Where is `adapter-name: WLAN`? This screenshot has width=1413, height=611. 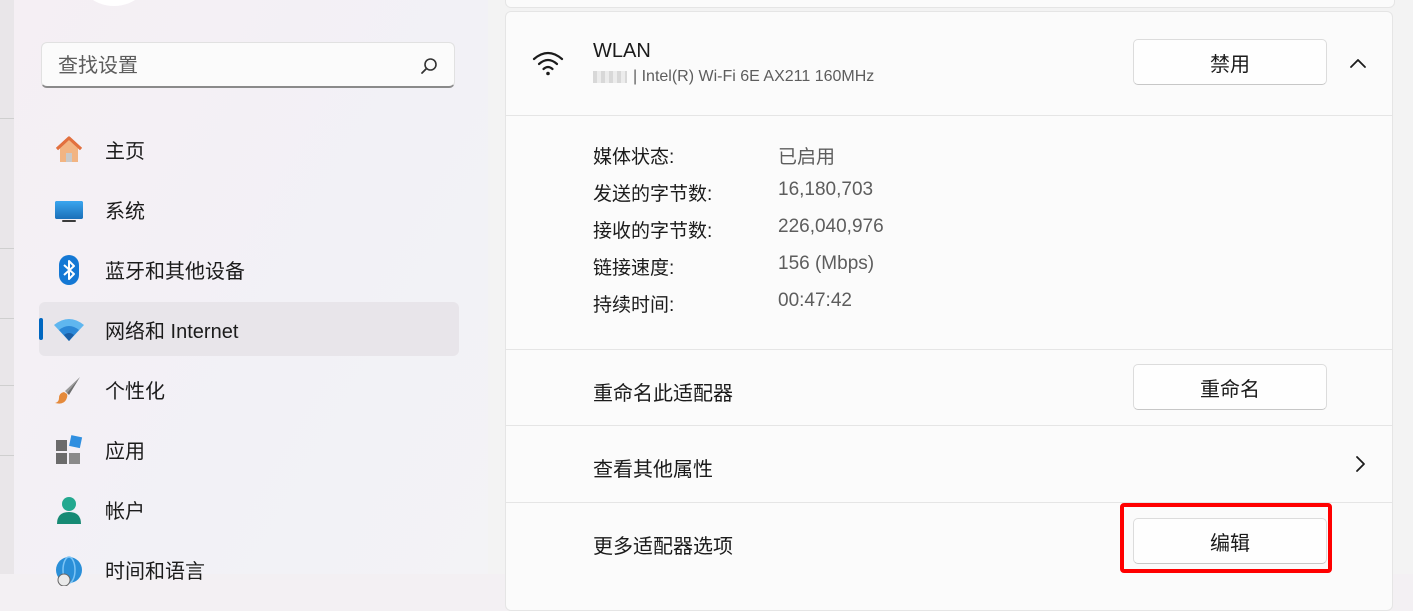 adapter-name: WLAN is located at coordinates (622, 51).